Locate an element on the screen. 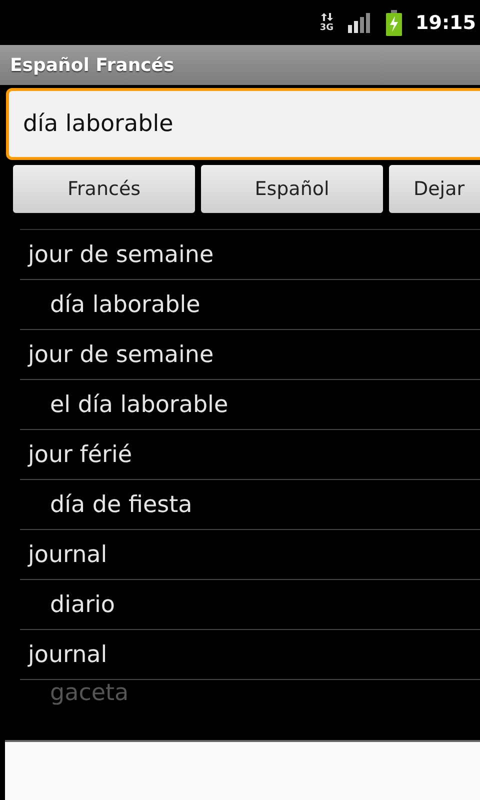 The image size is (480, 800). french-term: jour férié is located at coordinates (80, 455).